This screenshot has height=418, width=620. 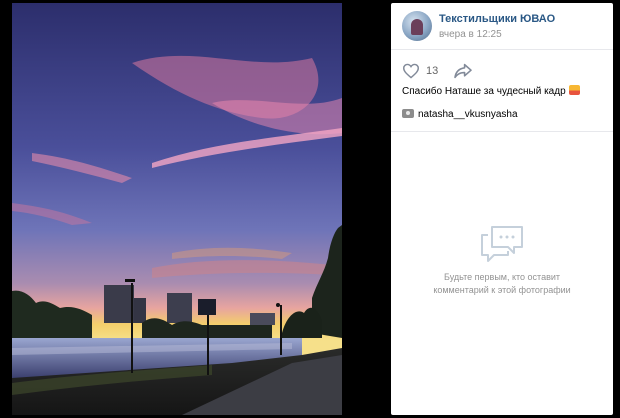 I want to click on share-arrow-icon, so click(x=463, y=71).